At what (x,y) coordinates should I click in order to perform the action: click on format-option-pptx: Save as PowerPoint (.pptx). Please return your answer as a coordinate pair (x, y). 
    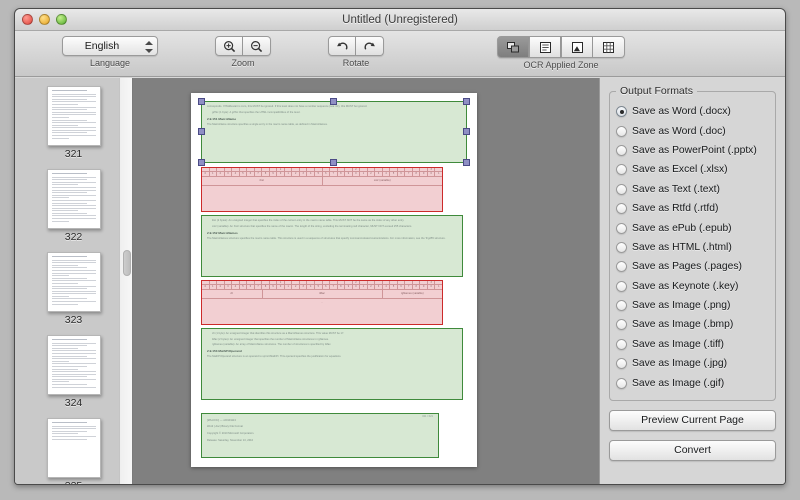
    Looking at the image, I should click on (692, 150).